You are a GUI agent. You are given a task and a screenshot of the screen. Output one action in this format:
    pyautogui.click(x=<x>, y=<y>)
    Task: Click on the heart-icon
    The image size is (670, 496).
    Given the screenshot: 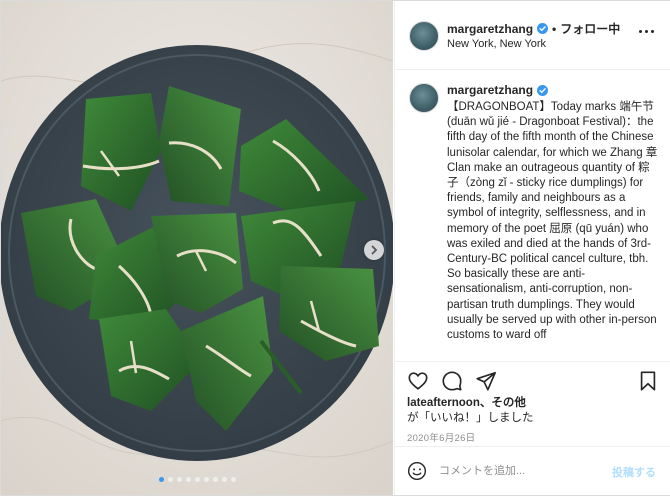 What is the action you would take?
    pyautogui.click(x=418, y=381)
    